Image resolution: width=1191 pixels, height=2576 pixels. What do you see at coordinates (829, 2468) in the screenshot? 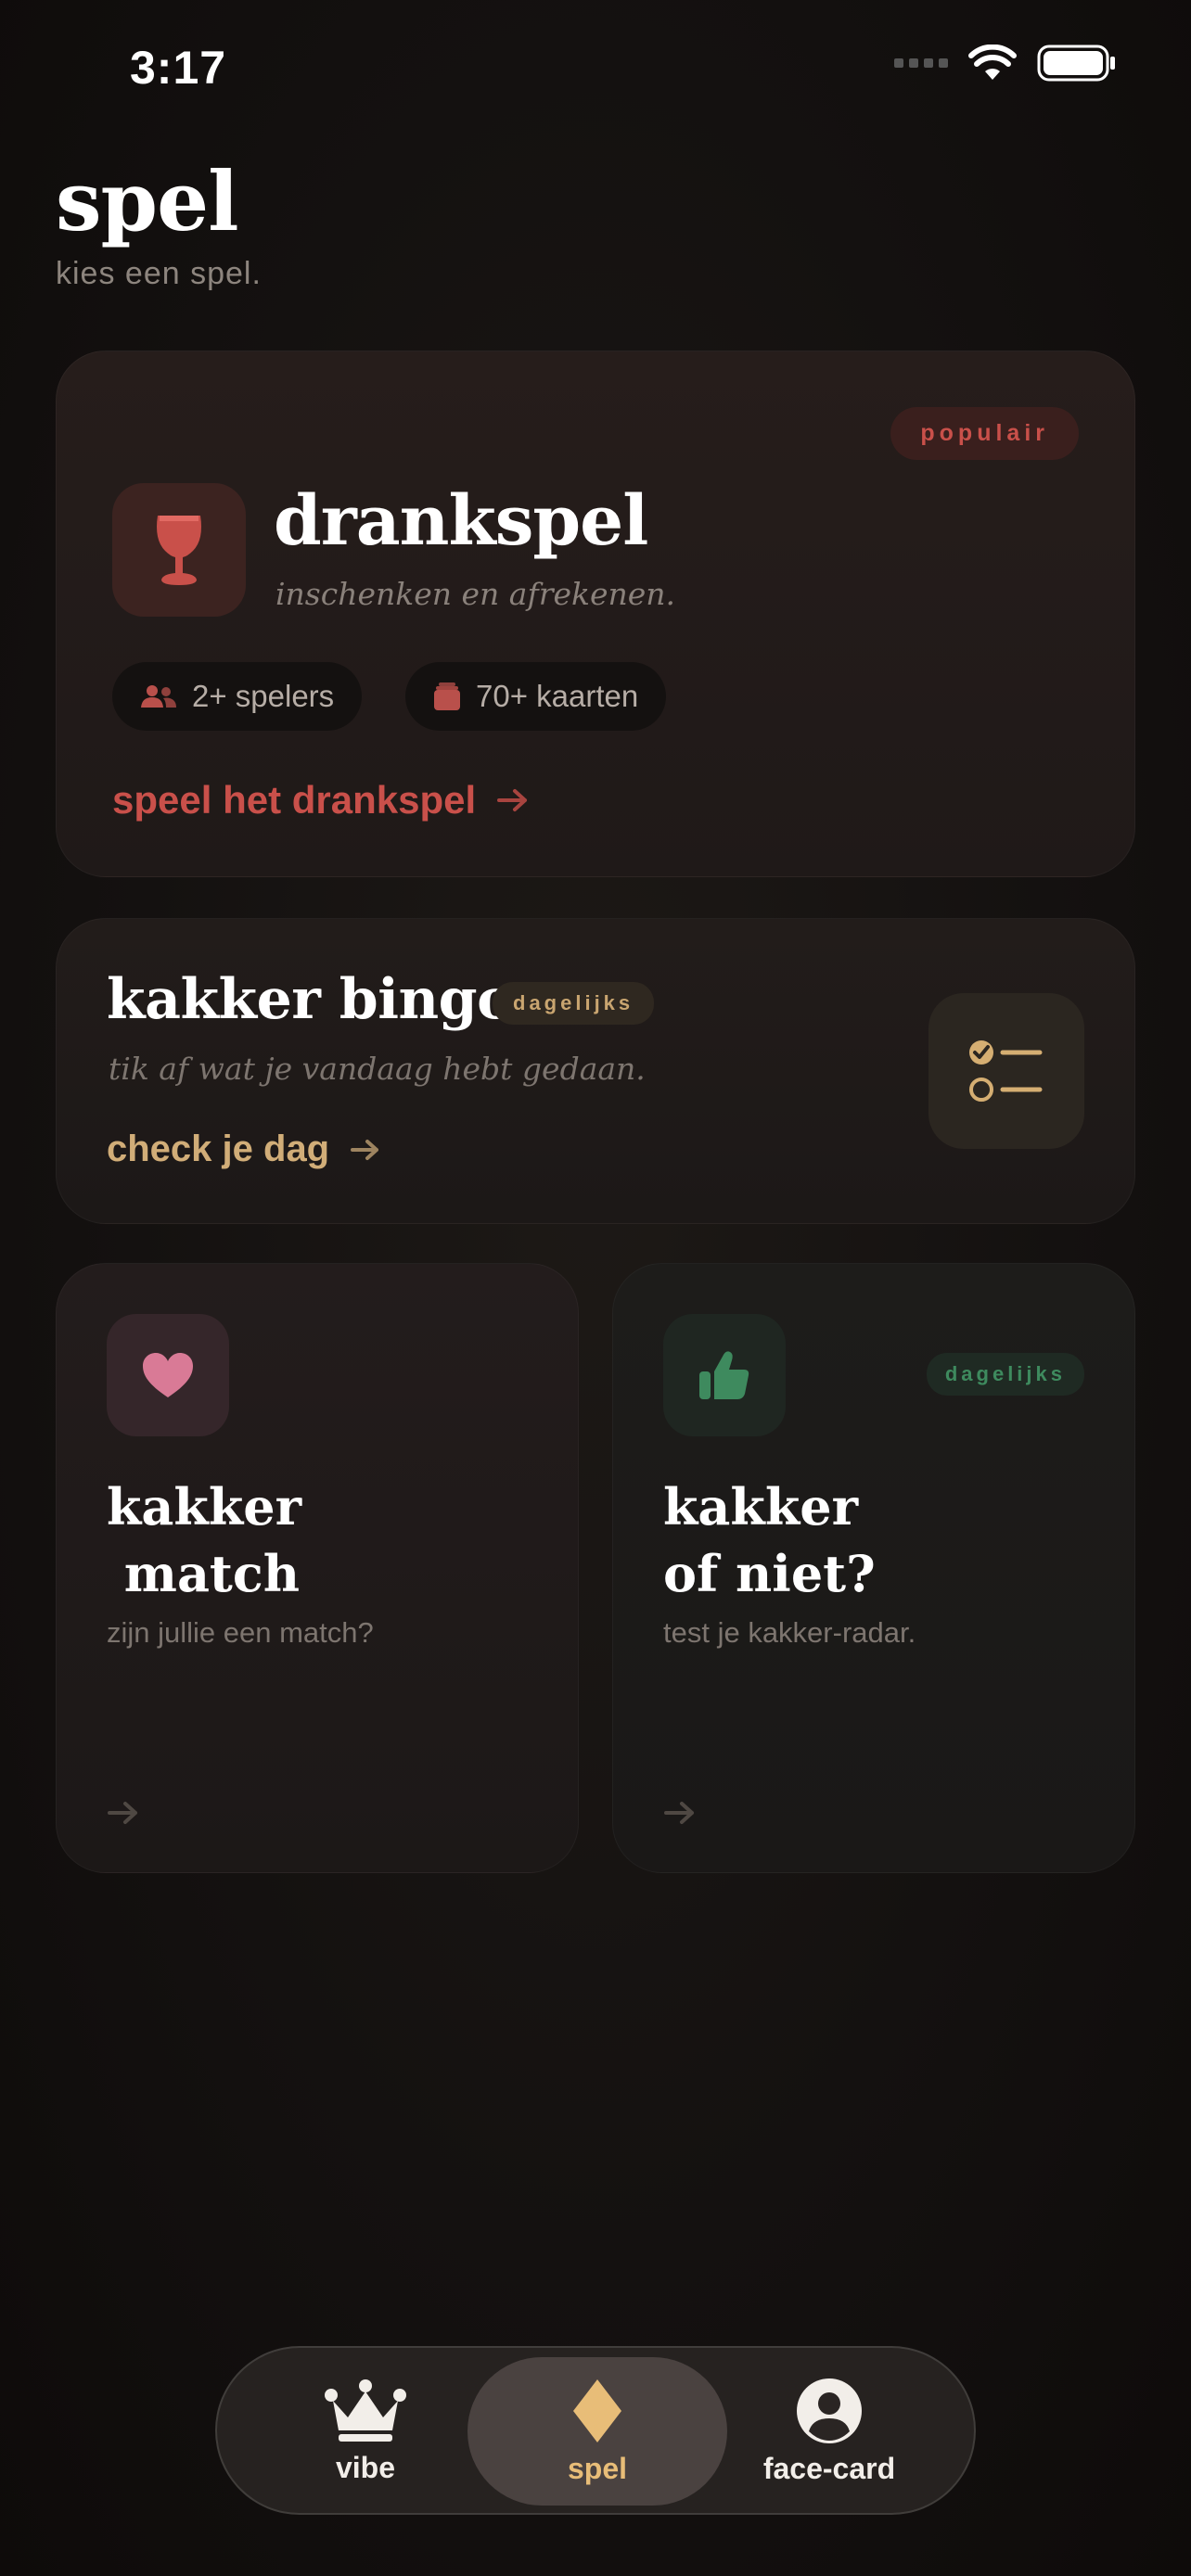
I see `tab-face-card-label: face-card` at bounding box center [829, 2468].